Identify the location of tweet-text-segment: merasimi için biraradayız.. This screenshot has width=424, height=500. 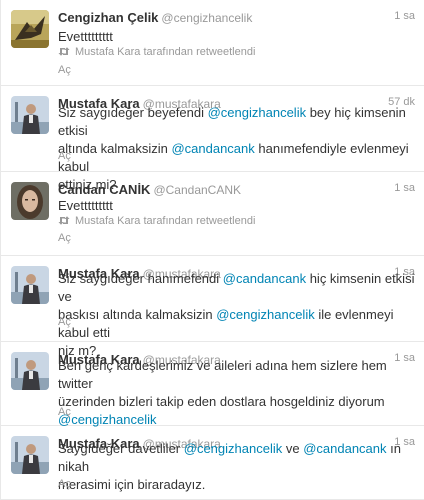
(132, 484).